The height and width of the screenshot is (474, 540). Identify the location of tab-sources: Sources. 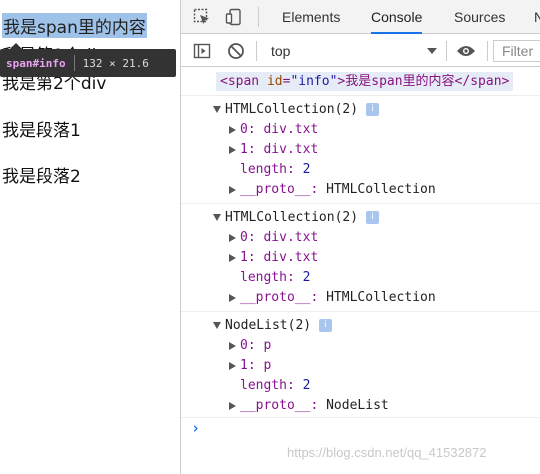
(479, 17).